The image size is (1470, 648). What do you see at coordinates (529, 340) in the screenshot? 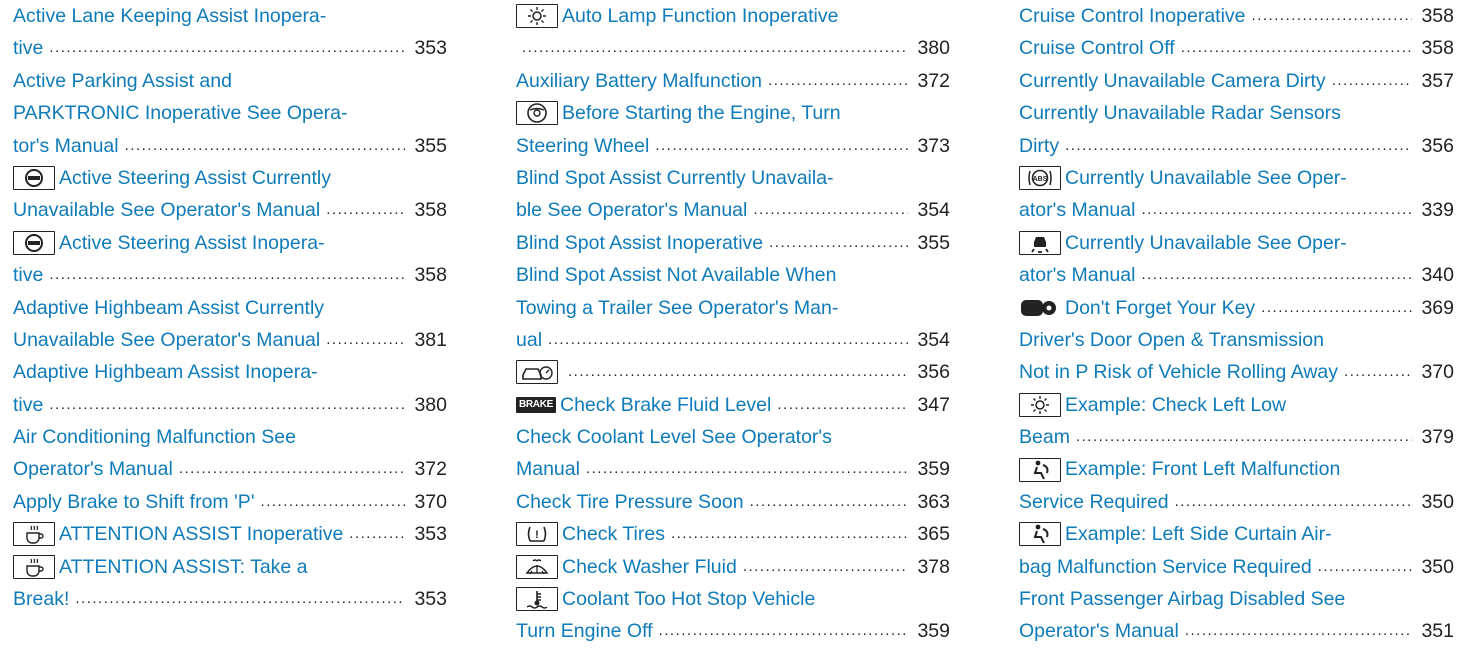
I see `entry-text: ual` at bounding box center [529, 340].